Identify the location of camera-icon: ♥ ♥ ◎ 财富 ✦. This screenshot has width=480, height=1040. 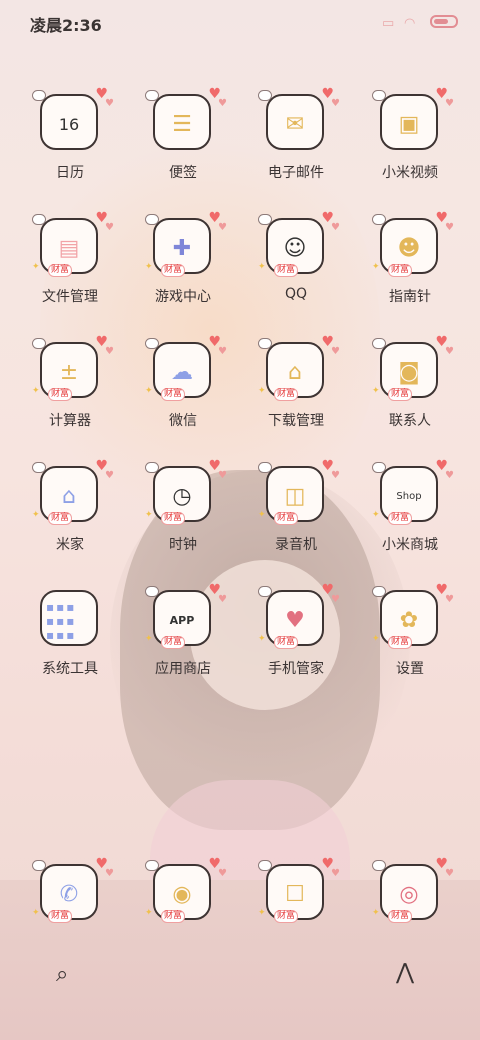
(413, 889).